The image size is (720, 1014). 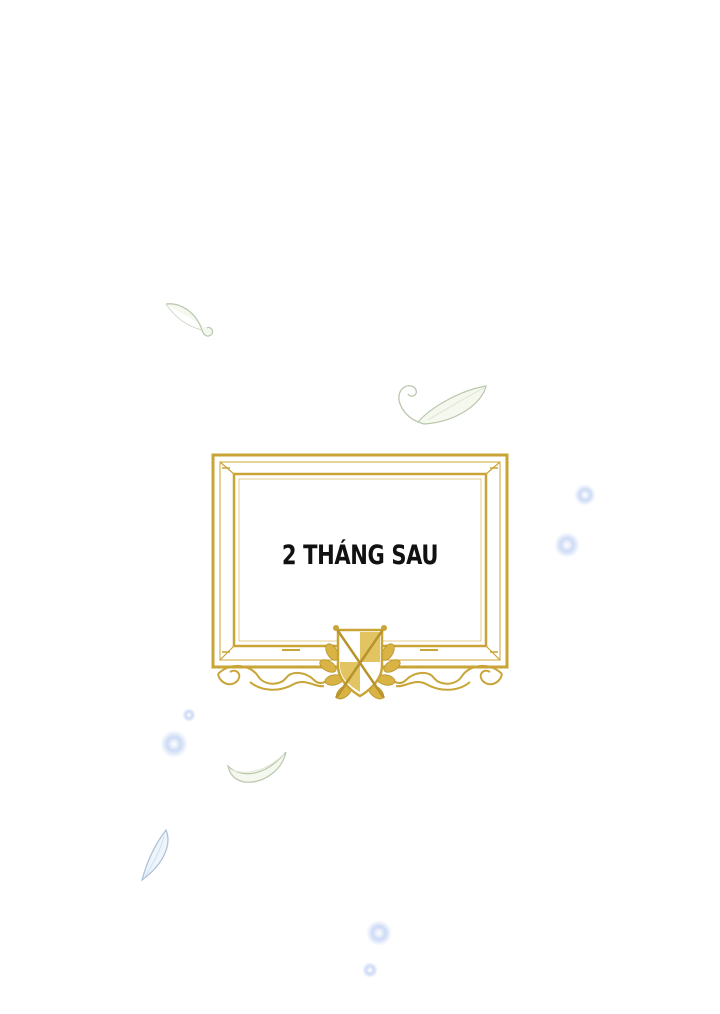 What do you see at coordinates (154, 855) in the screenshot?
I see `petal-bottom-left` at bounding box center [154, 855].